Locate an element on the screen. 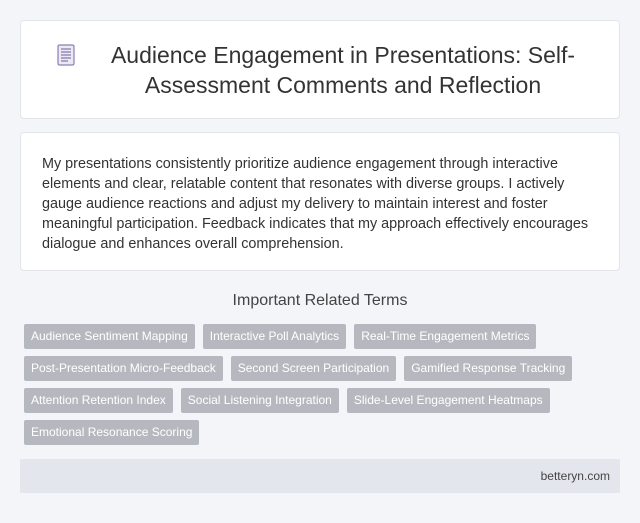 This screenshot has width=640, height=523. term-tag: Attention Retention Index is located at coordinates (98, 400).